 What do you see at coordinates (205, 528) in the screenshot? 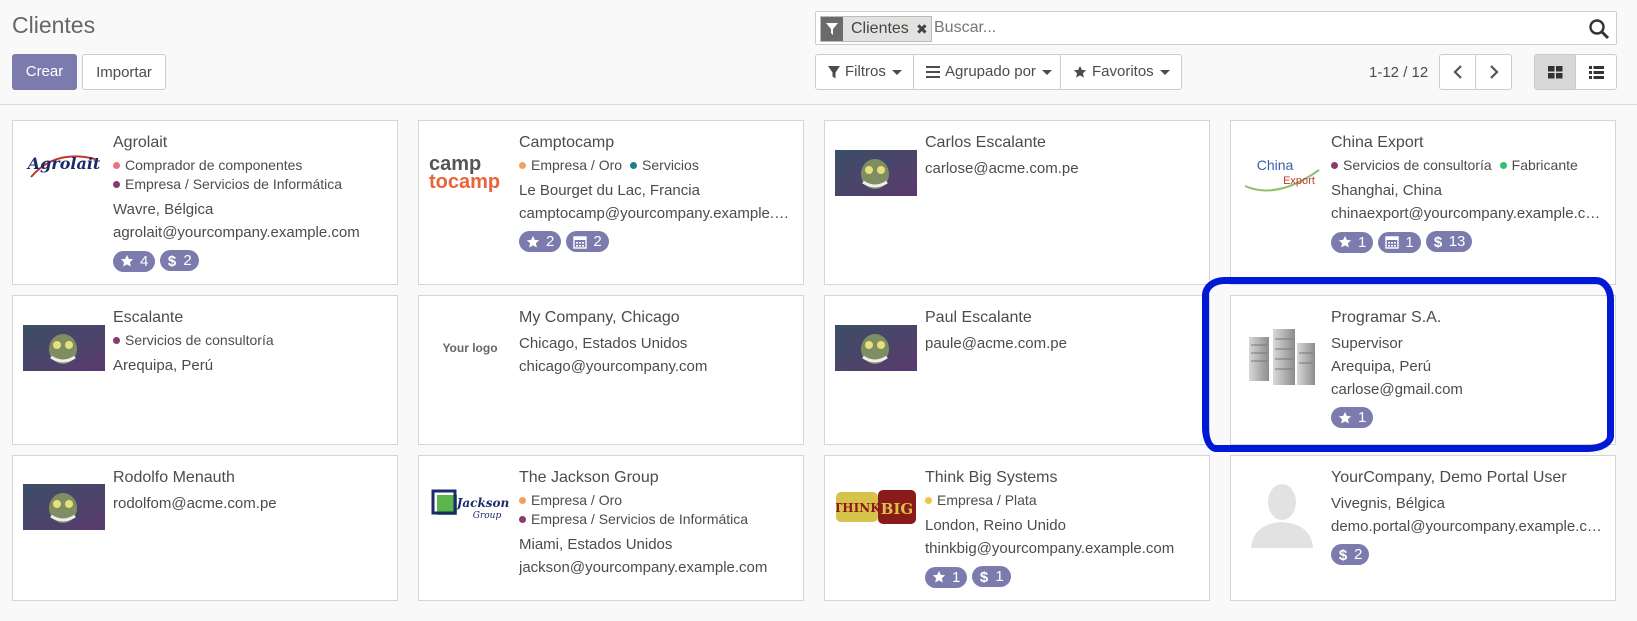
I see `kanban-card: Rodolfo Menauth rodolfom@acme.com.pe` at bounding box center [205, 528].